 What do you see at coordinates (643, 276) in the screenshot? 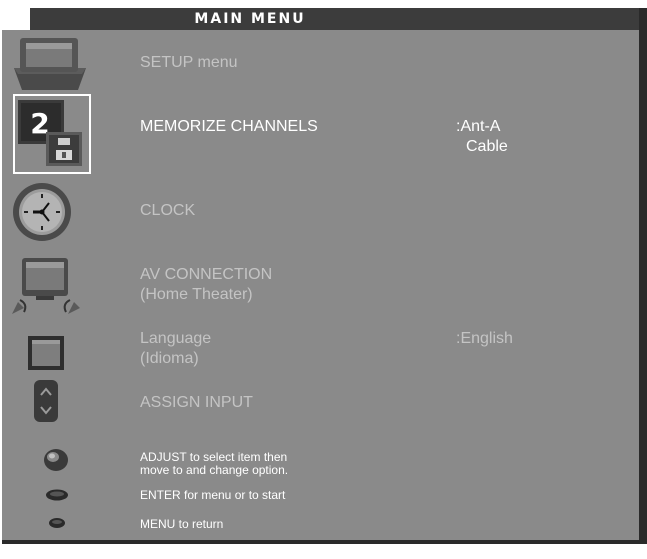
I see `frame-shadow` at bounding box center [643, 276].